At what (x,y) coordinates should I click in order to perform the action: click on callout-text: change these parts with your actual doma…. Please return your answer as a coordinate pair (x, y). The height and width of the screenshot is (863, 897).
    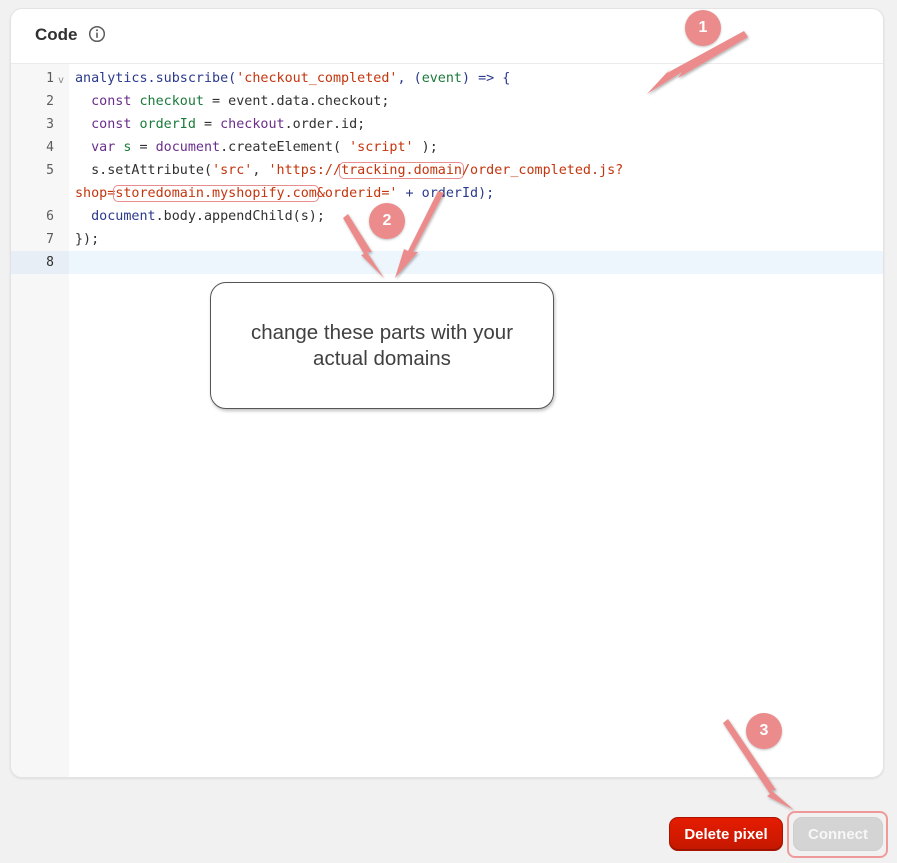
    Looking at the image, I should click on (382, 345).